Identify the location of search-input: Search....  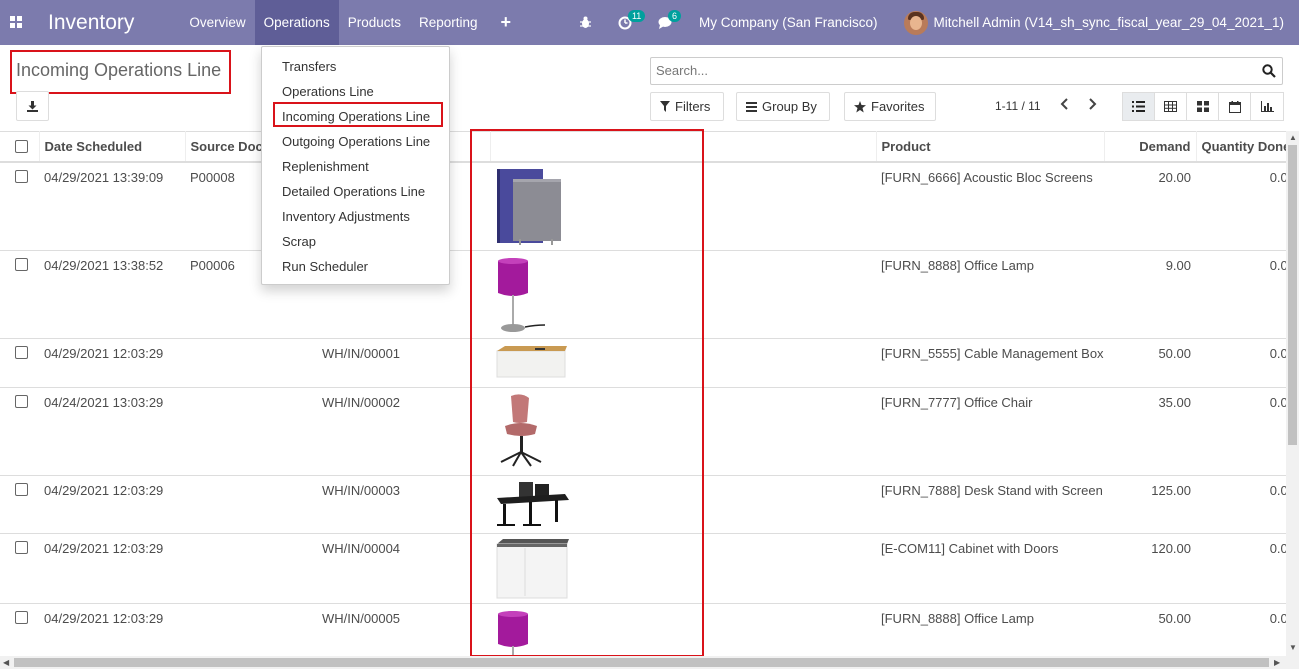
(966, 71).